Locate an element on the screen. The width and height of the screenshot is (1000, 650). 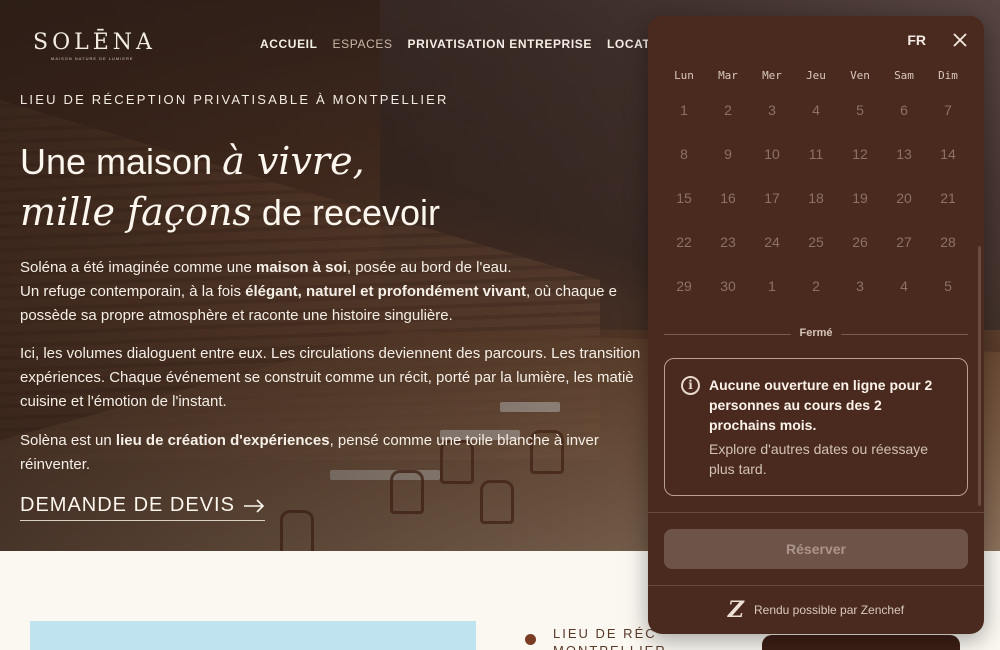
calendar-day: 14 is located at coordinates (948, 154).